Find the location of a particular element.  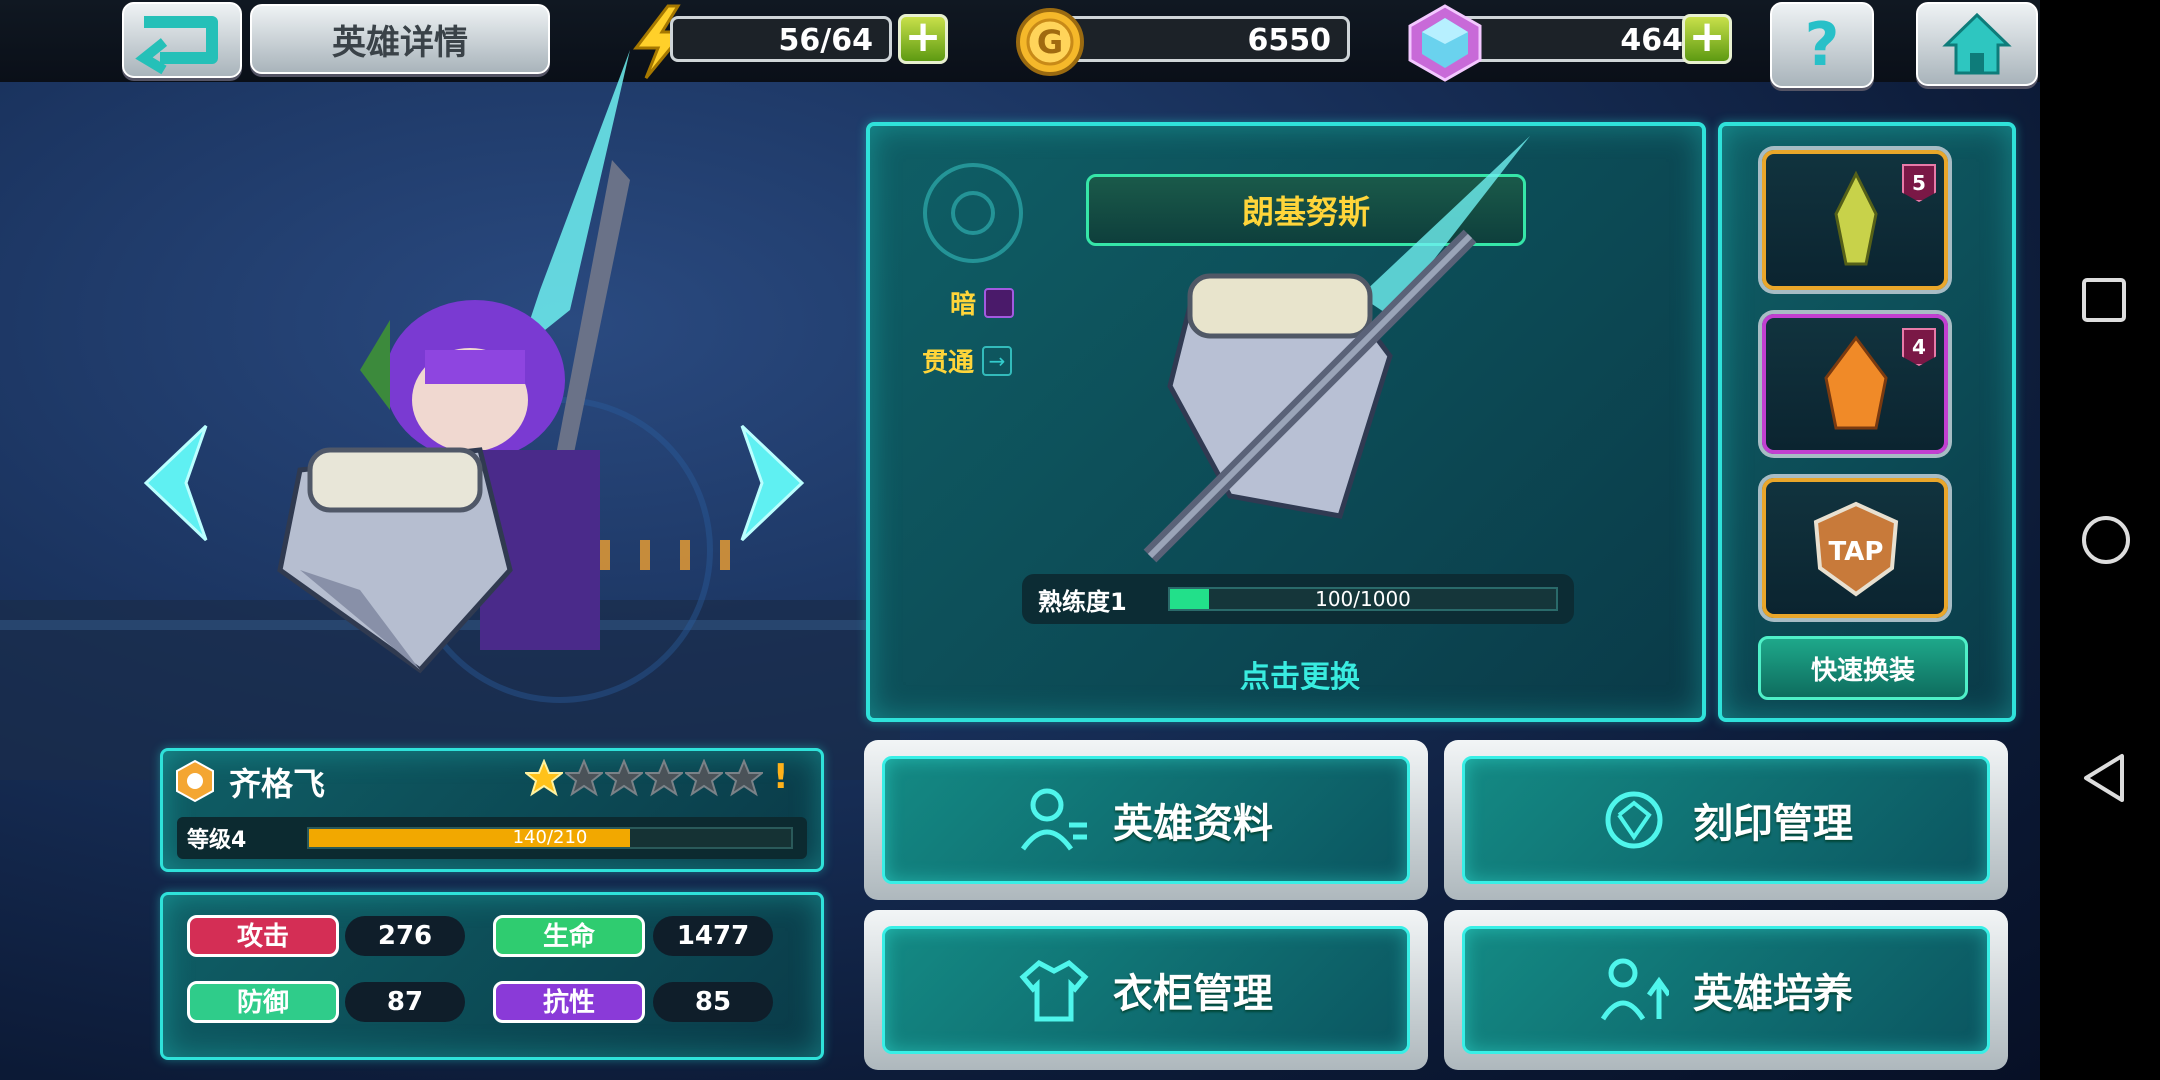

engrave-label: 刻印管理 is located at coordinates (1773, 824).